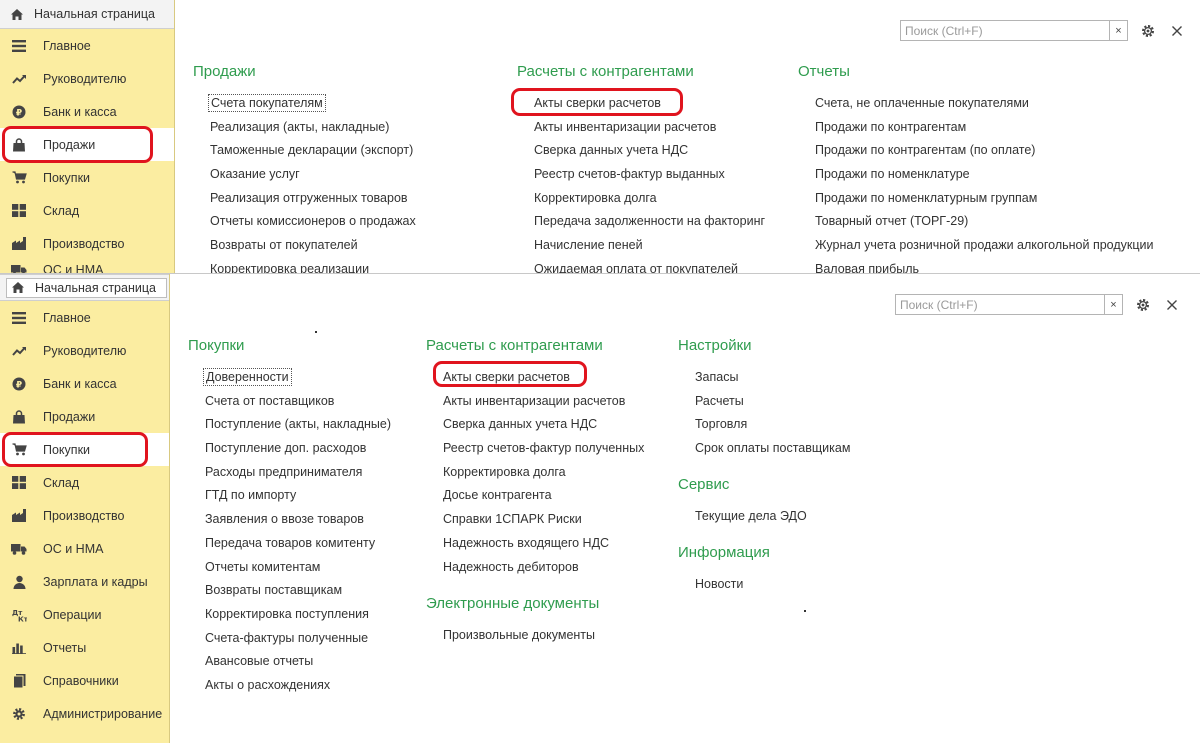 The width and height of the screenshot is (1200, 743). Describe the element at coordinates (19, 178) in the screenshot. I see `cart-icon` at that location.